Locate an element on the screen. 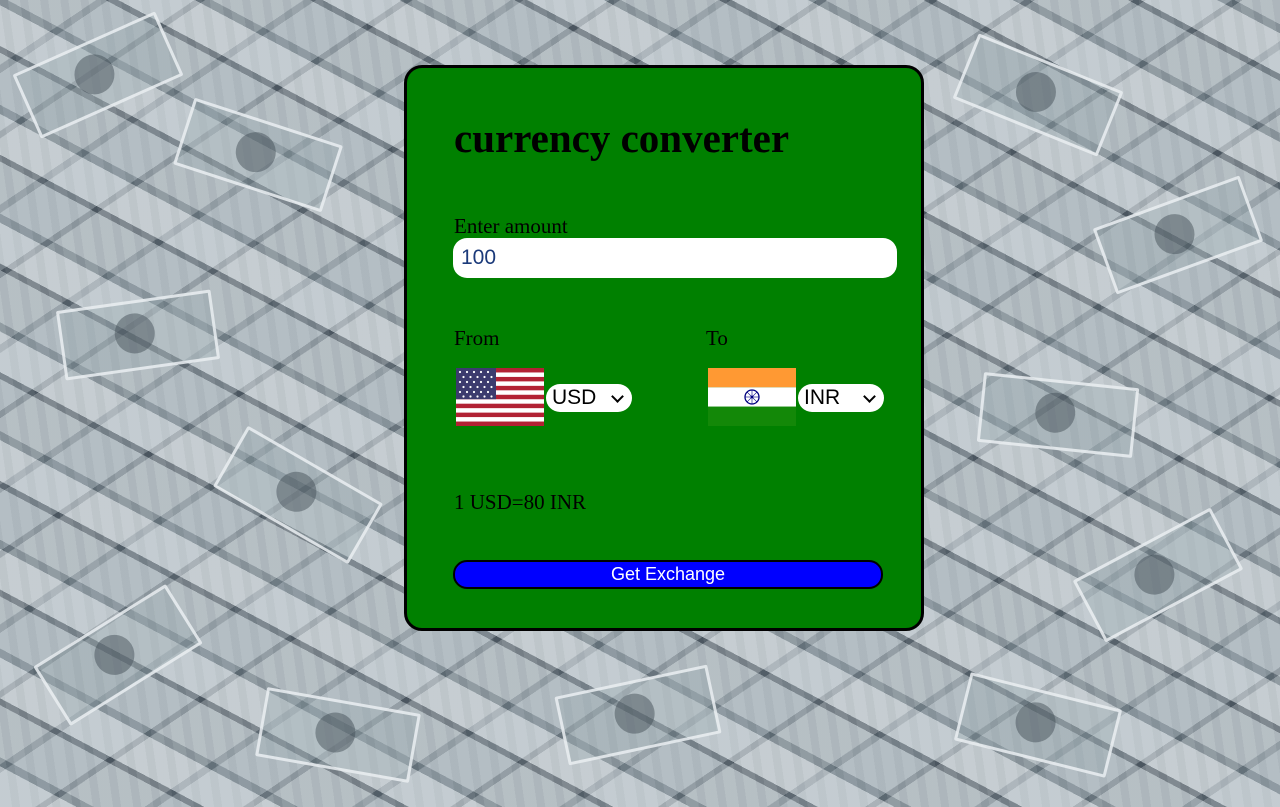 This screenshot has width=1280, height=807. get-exchange-button: Get Exchange is located at coordinates (668, 574).